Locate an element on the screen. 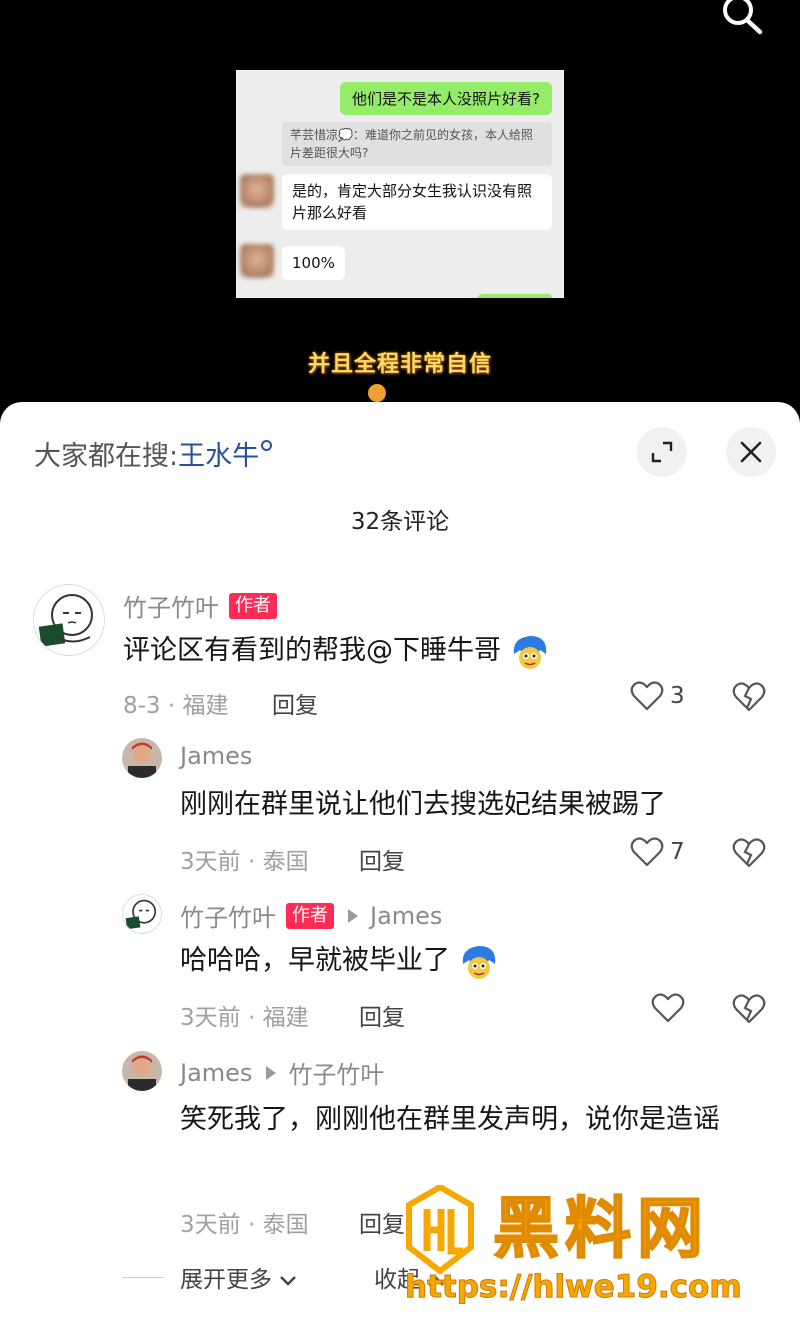  comment-count: 32条评论 is located at coordinates (400, 522).